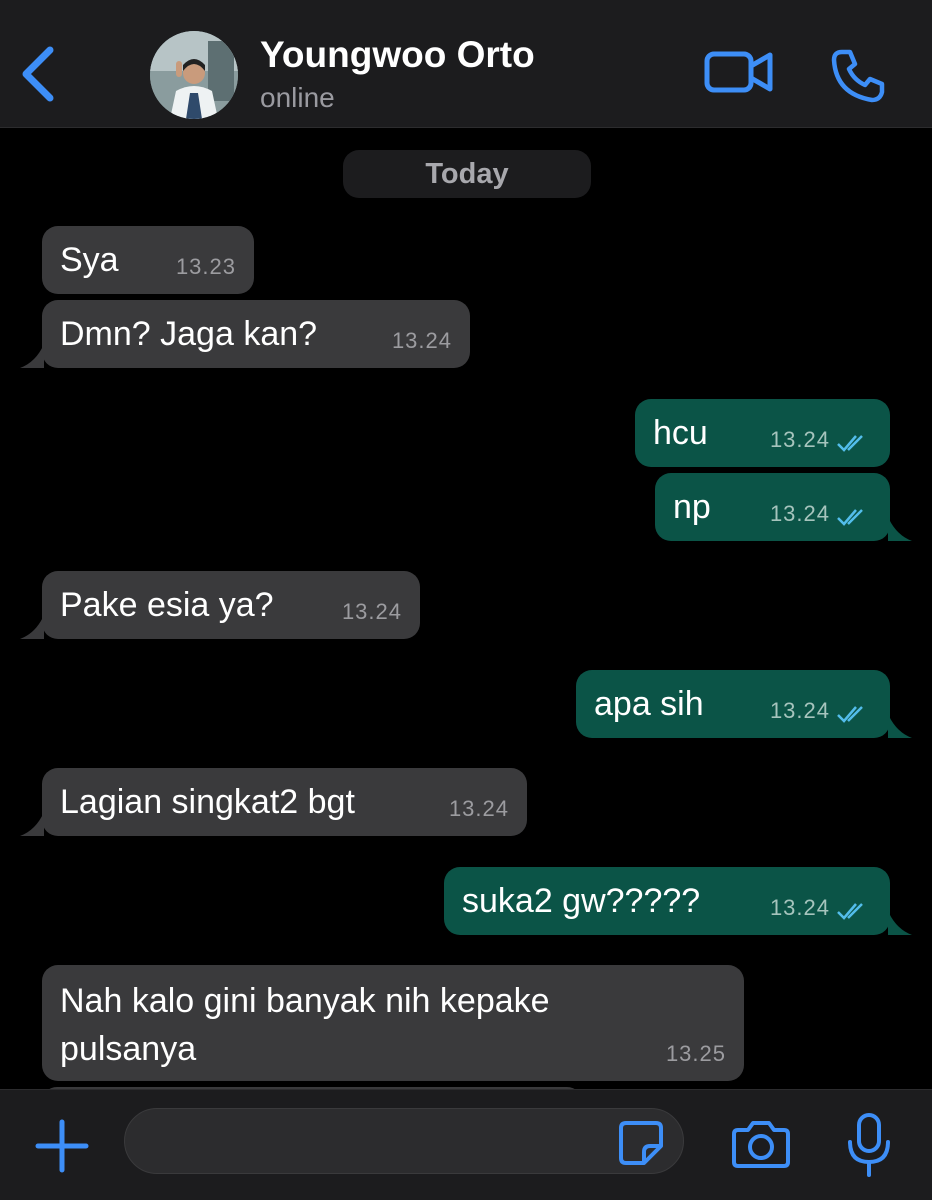 This screenshot has width=932, height=1200. I want to click on chat-header: Youngwoo Orto online, so click(466, 64).